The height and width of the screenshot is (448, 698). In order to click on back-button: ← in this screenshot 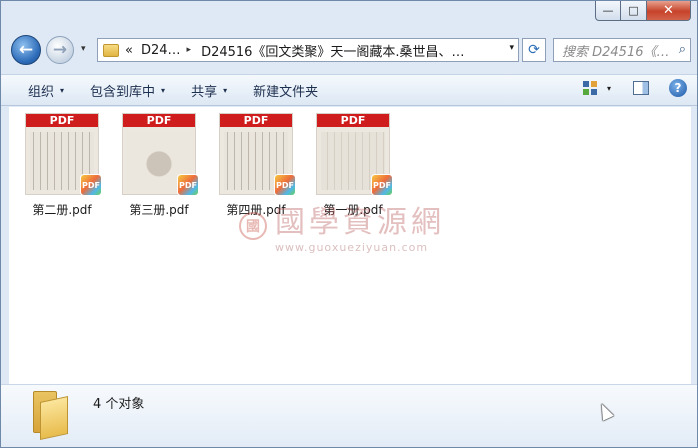, I will do `click(26, 50)`.